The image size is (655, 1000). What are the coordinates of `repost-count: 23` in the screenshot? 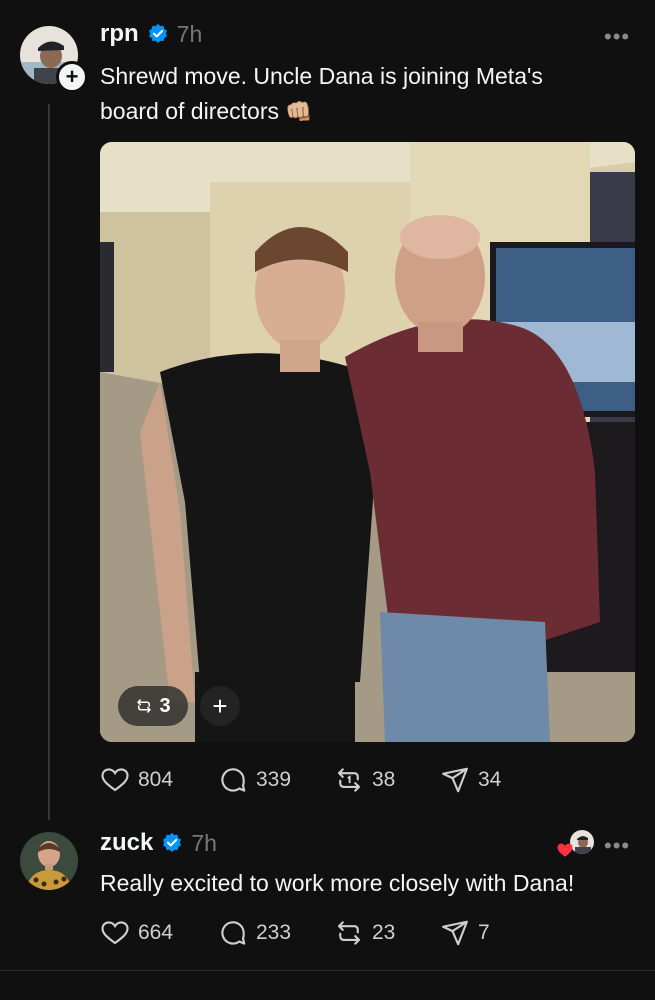 It's located at (384, 932).